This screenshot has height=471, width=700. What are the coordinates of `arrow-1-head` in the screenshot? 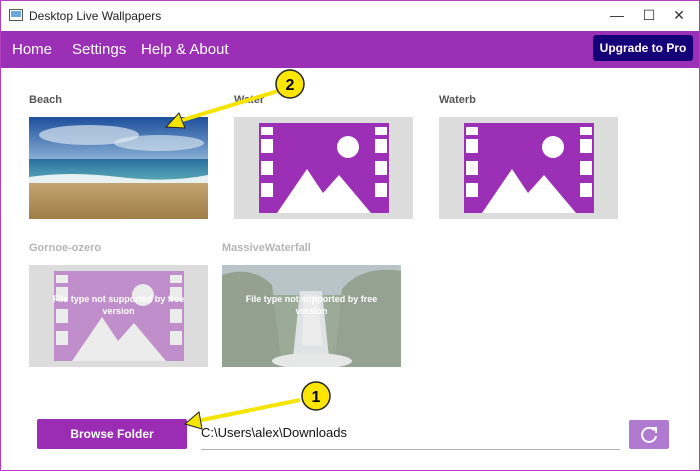 It's located at (193, 420).